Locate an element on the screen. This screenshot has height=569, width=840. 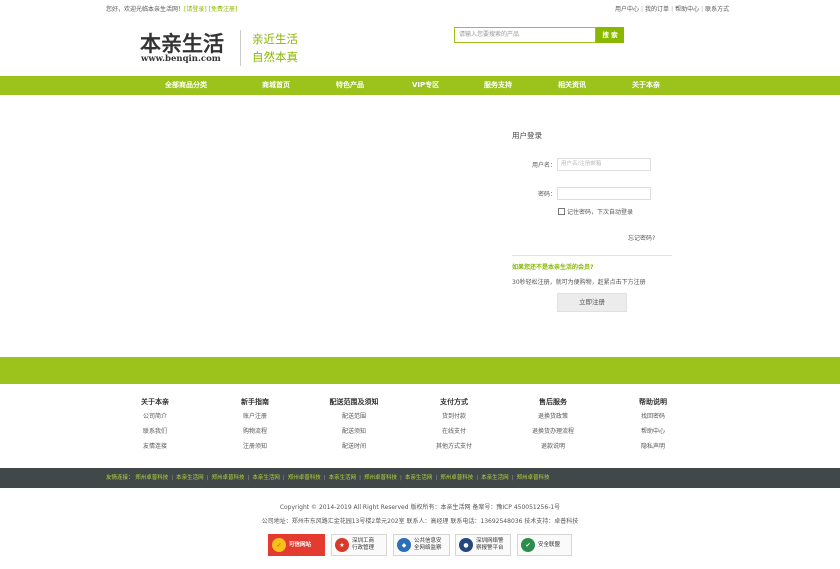
footer-link: 联系我们 is located at coordinates (155, 431).